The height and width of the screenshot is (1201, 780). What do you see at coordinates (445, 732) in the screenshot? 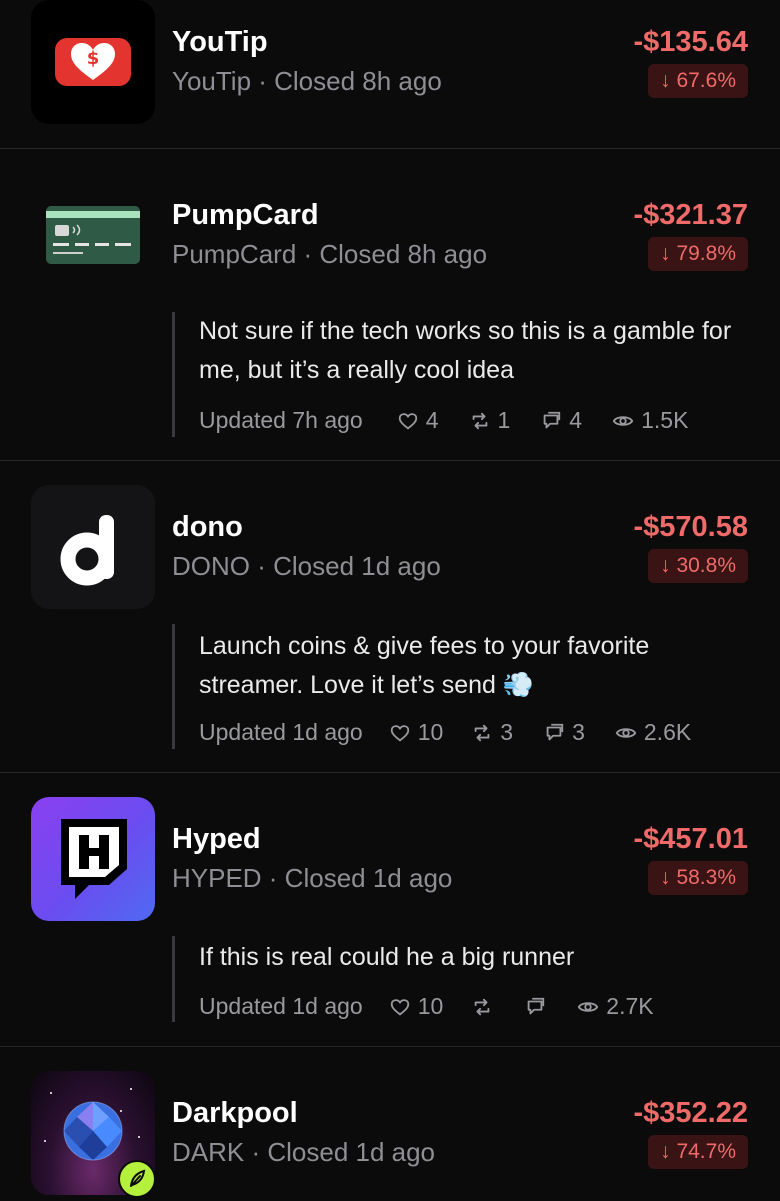
I see `comment-stats: Updated 1d ago 10 3 3 2.6K` at bounding box center [445, 732].